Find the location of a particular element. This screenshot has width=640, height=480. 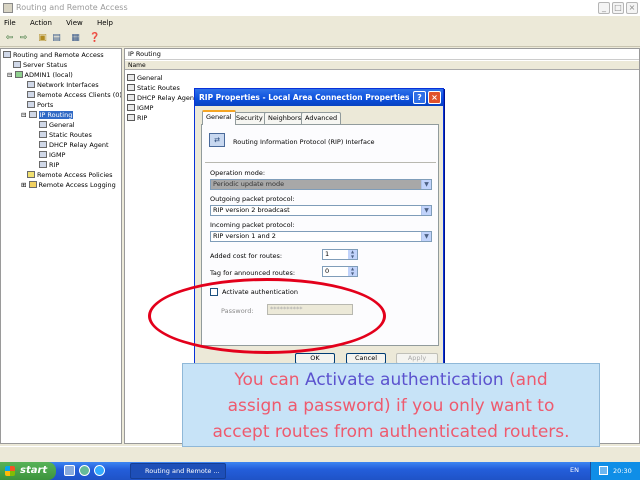

forward-icon: ⇨ is located at coordinates (23, 38).